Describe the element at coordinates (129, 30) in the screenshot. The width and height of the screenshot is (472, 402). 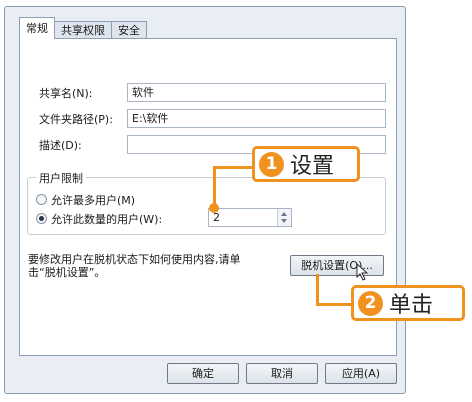
I see `tab-security: 安全` at that location.